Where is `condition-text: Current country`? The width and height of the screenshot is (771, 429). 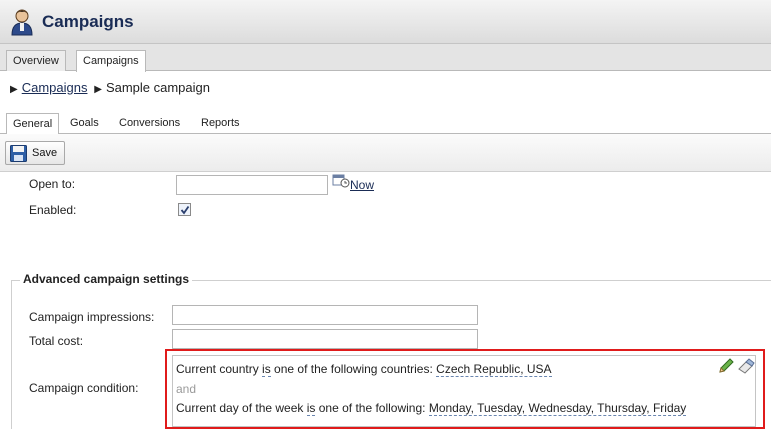 condition-text: Current country is located at coordinates (219, 369).